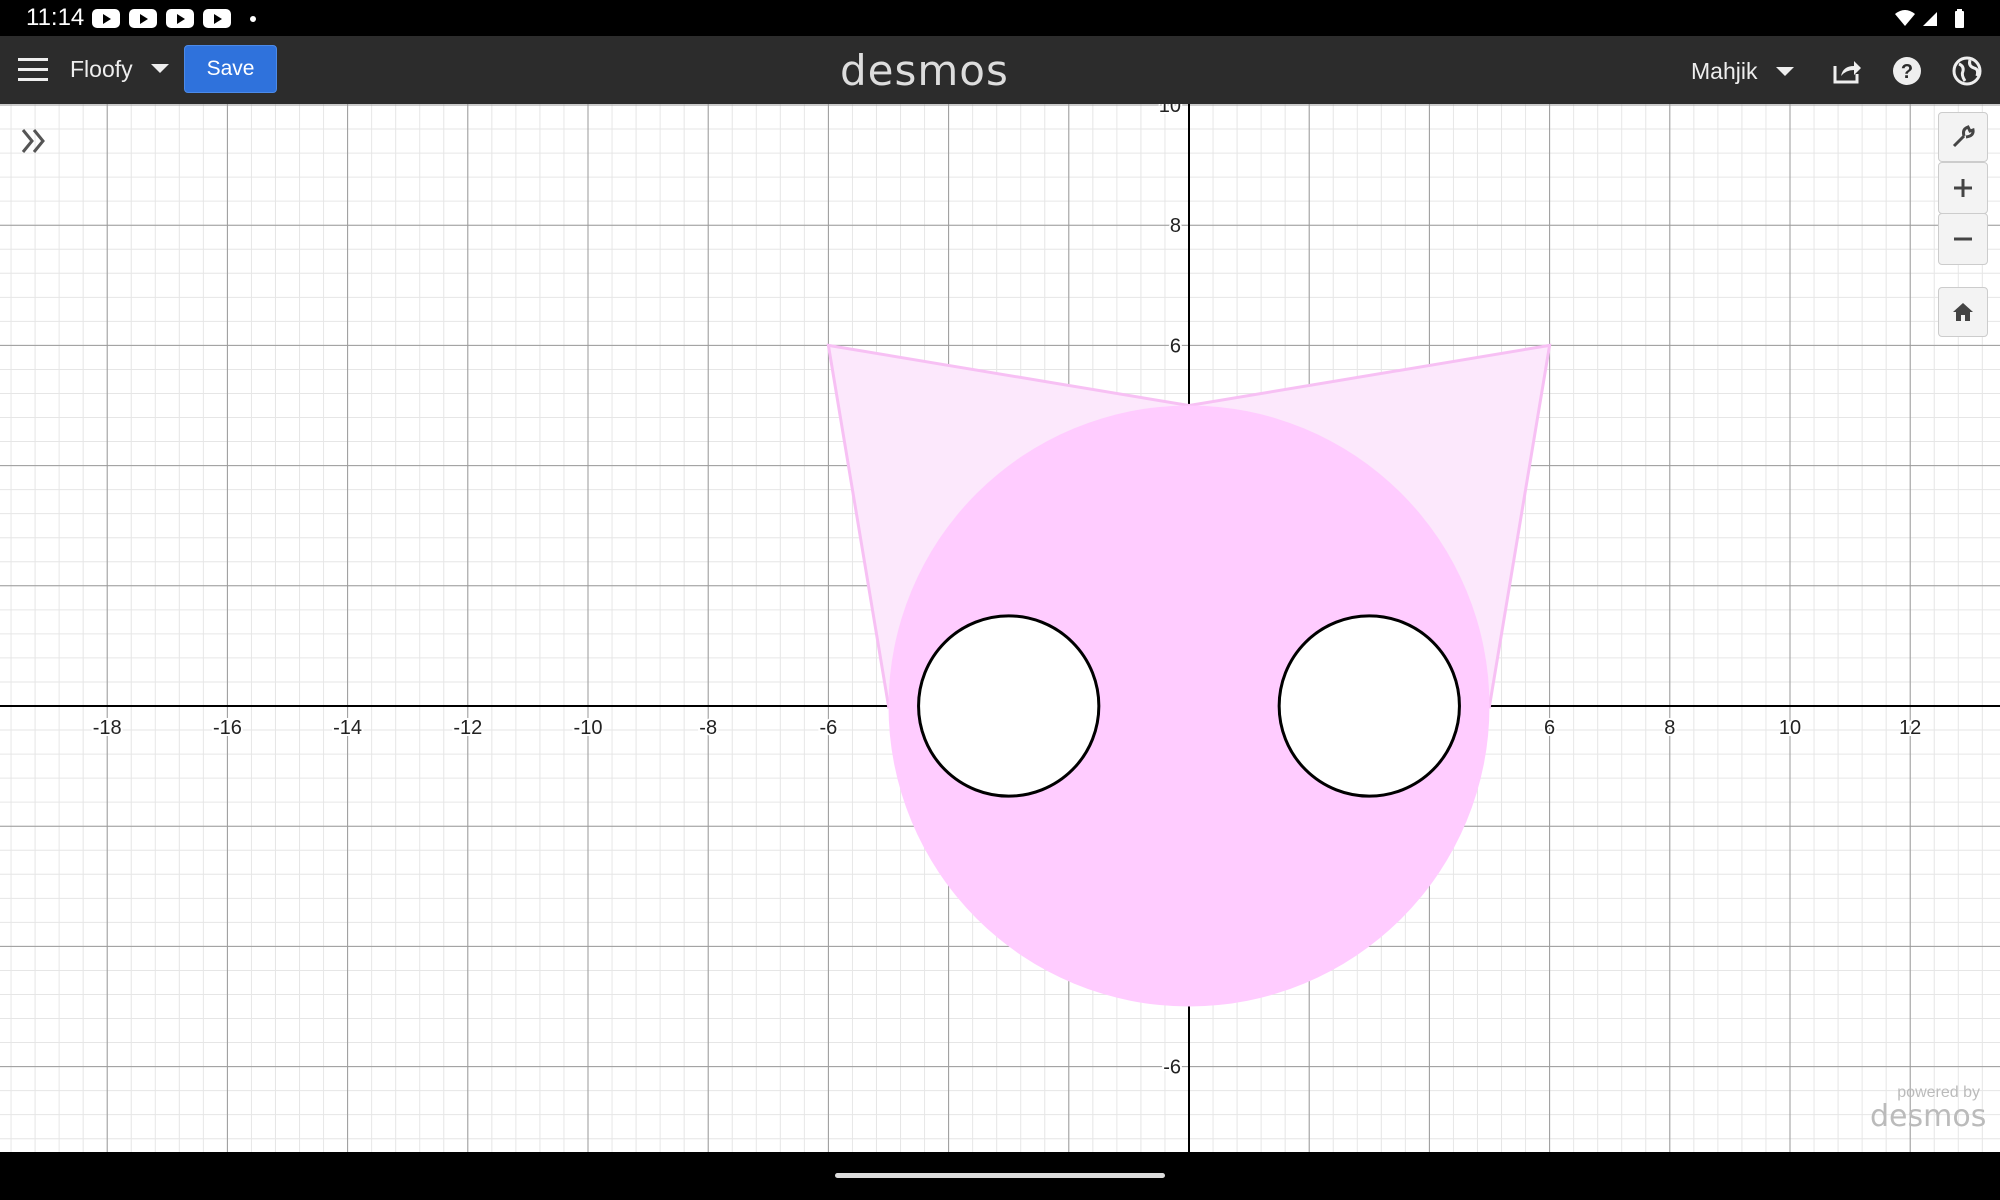 This screenshot has height=1200, width=2000. Describe the element at coordinates (1369, 706) in the screenshot. I see `right-eye-circle` at that location.